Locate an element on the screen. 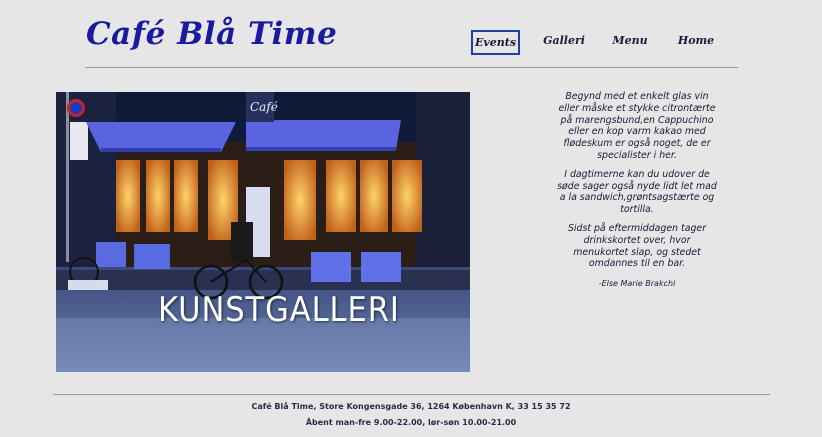 Image resolution: width=822 pixels, height=437 pixels. header-divider is located at coordinates (411, 67).